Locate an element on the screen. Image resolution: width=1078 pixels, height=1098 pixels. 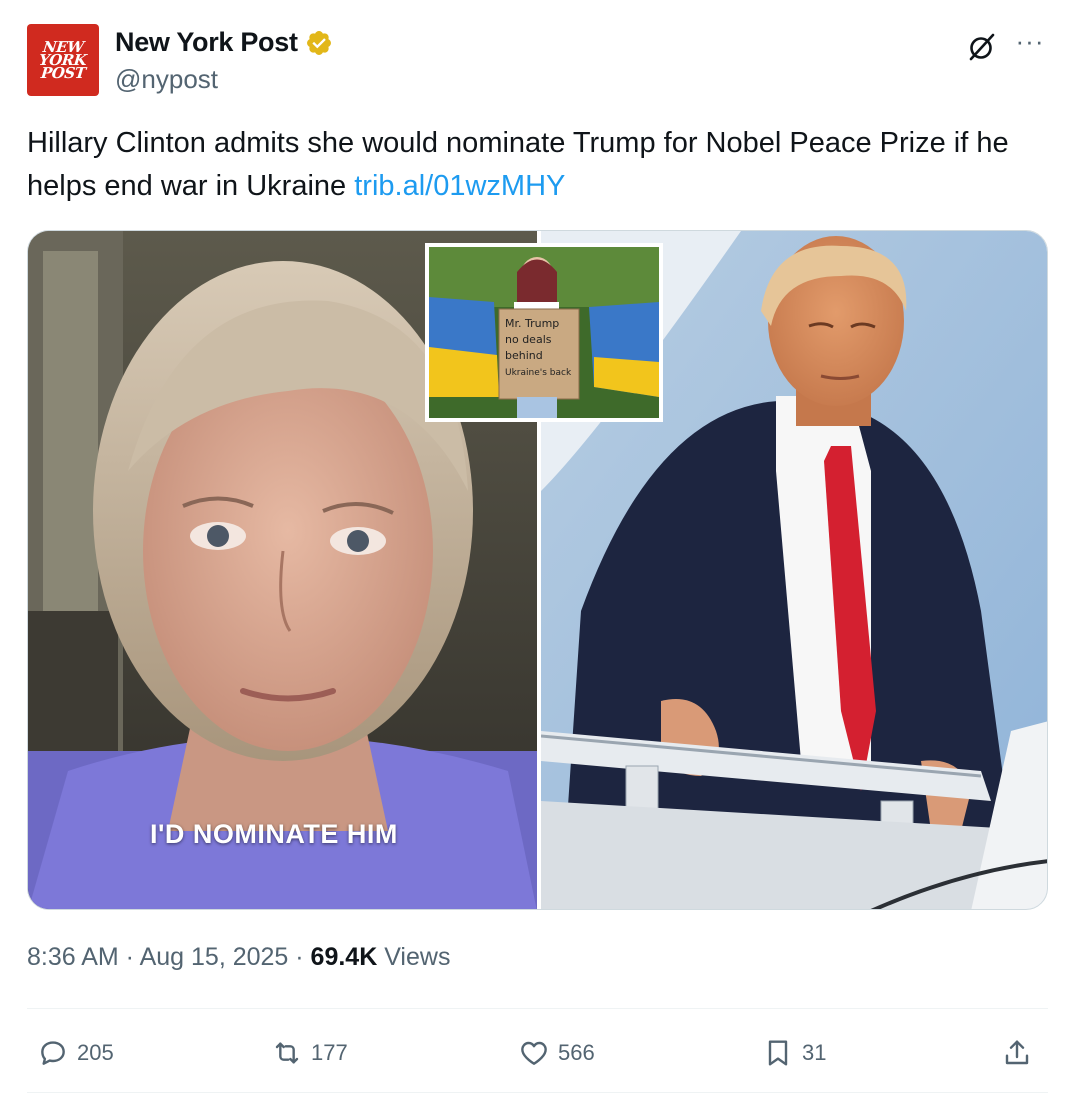
divider is located at coordinates (537, 1008).